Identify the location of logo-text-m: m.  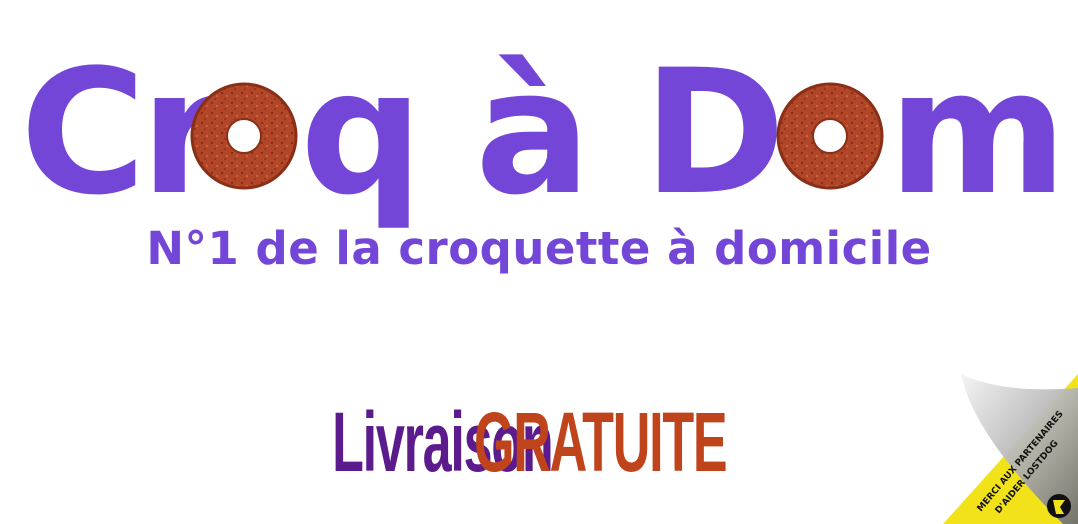
(977, 132).